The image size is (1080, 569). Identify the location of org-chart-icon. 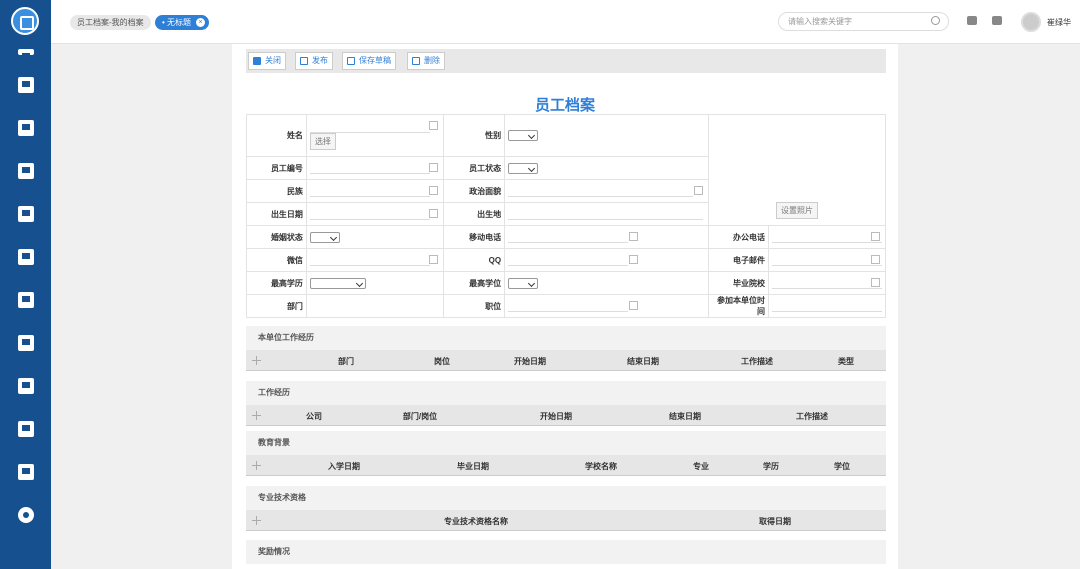
(25, 472).